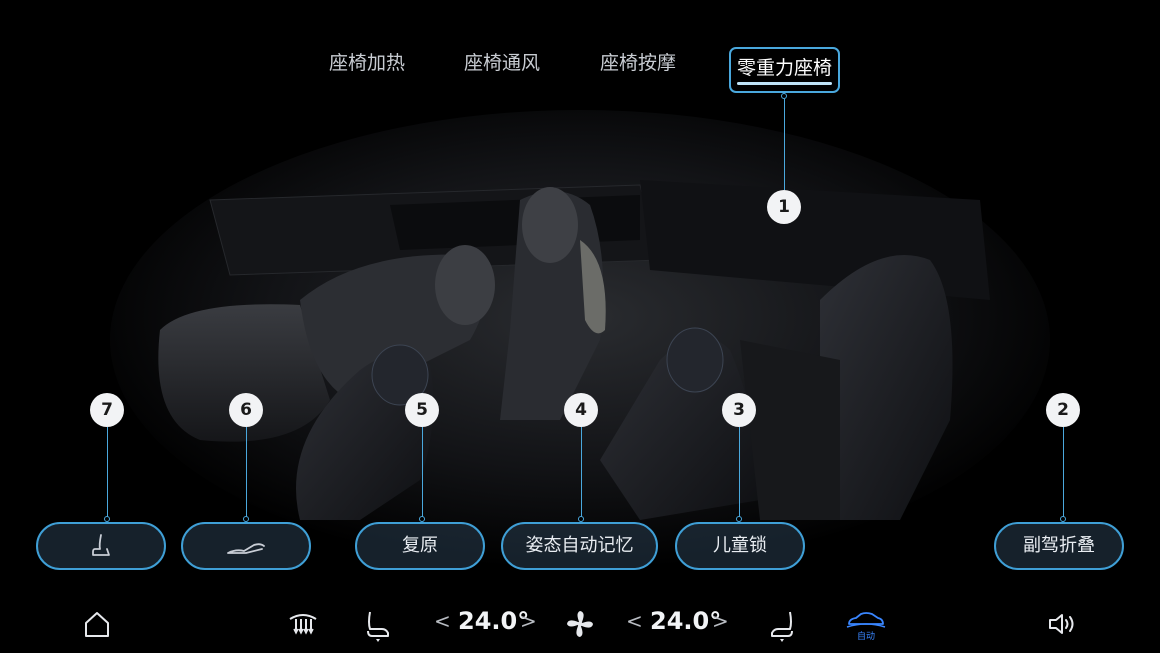 This screenshot has height=653, width=1160. I want to click on right-temperature: 24.0°, so click(686, 621).